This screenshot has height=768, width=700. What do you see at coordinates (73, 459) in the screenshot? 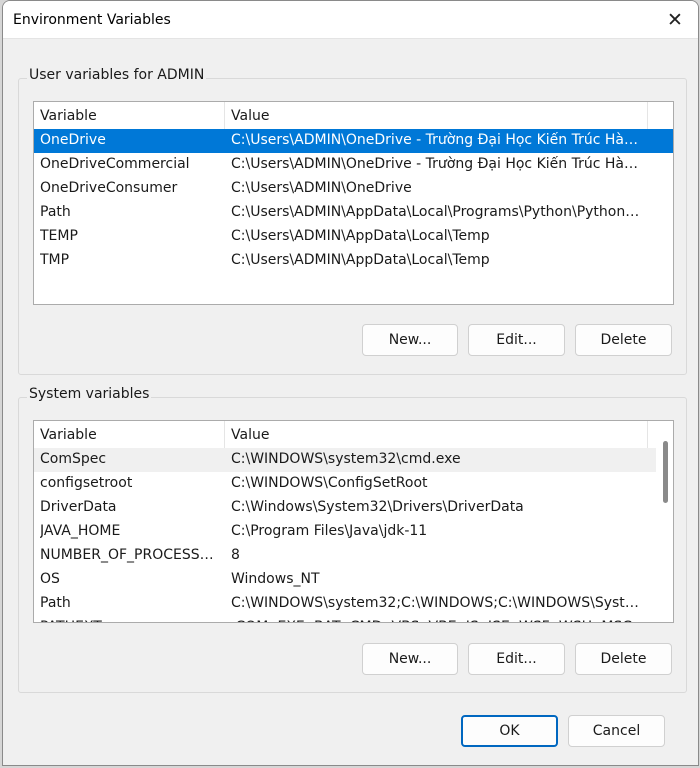
I see `variable-name-cell: ComSpec` at bounding box center [73, 459].